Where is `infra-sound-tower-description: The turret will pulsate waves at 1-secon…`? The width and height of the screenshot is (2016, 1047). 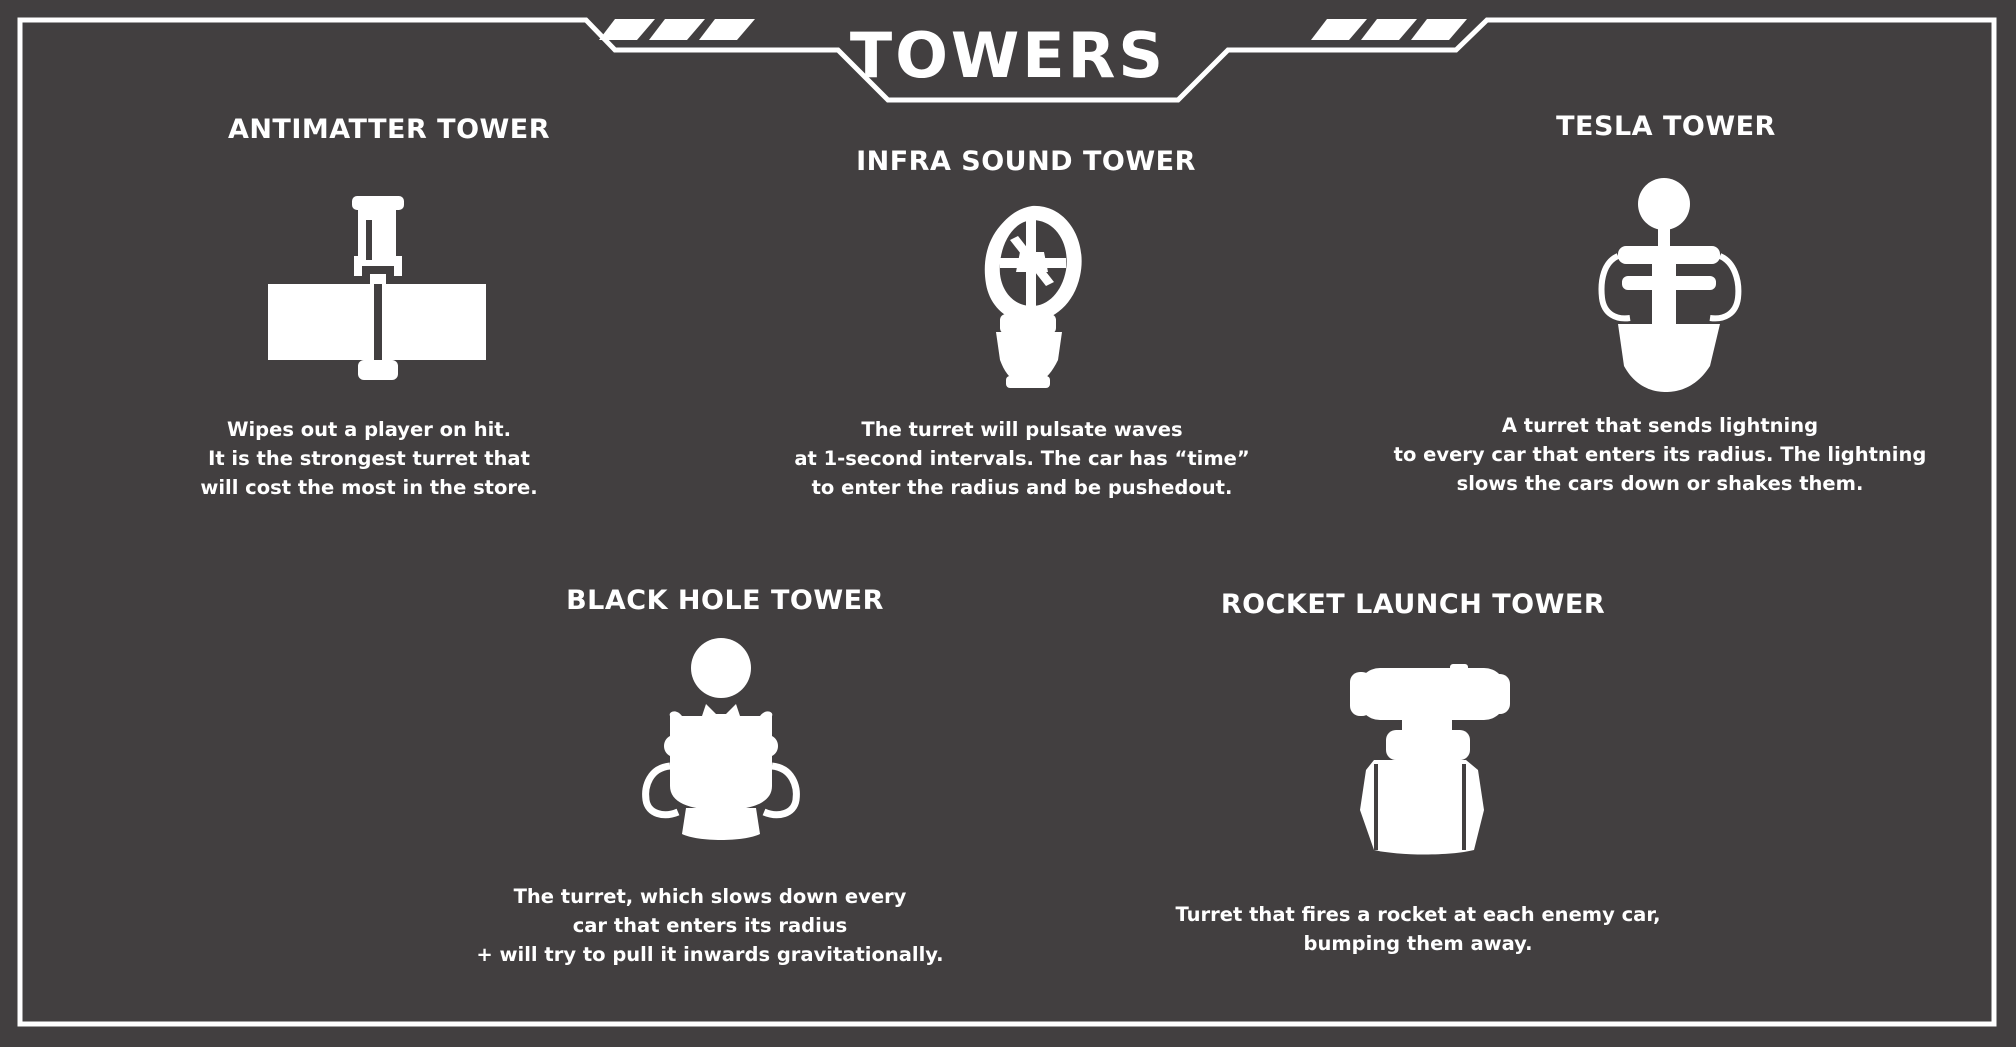 infra-sound-tower-description: The turret will pulsate waves at 1-secon… is located at coordinates (1022, 458).